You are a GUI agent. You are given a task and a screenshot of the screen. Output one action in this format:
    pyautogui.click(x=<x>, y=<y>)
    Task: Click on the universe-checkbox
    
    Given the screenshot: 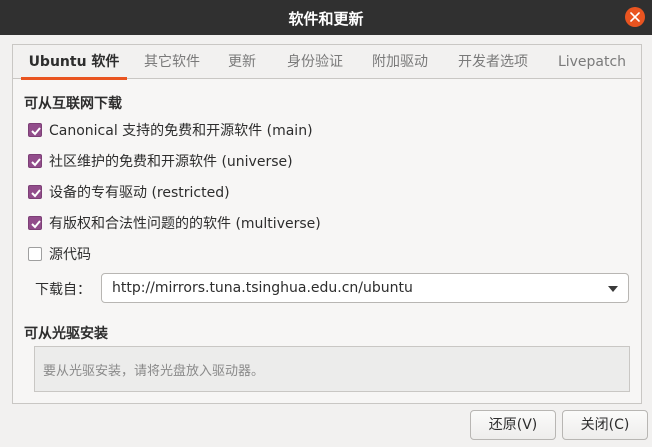 What is the action you would take?
    pyautogui.click(x=35, y=161)
    